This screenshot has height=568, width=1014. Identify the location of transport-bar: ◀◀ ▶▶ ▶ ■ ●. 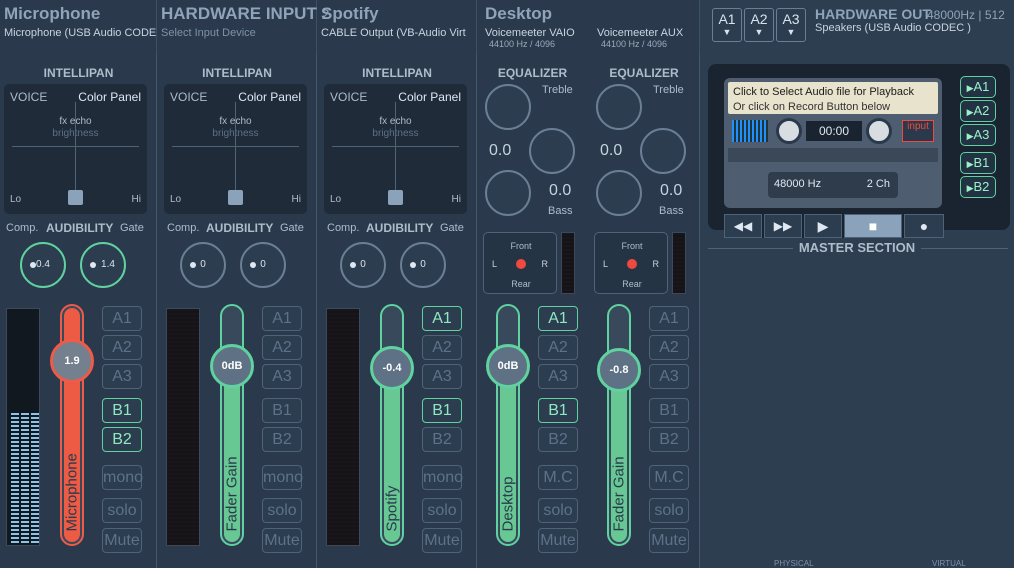
(834, 224).